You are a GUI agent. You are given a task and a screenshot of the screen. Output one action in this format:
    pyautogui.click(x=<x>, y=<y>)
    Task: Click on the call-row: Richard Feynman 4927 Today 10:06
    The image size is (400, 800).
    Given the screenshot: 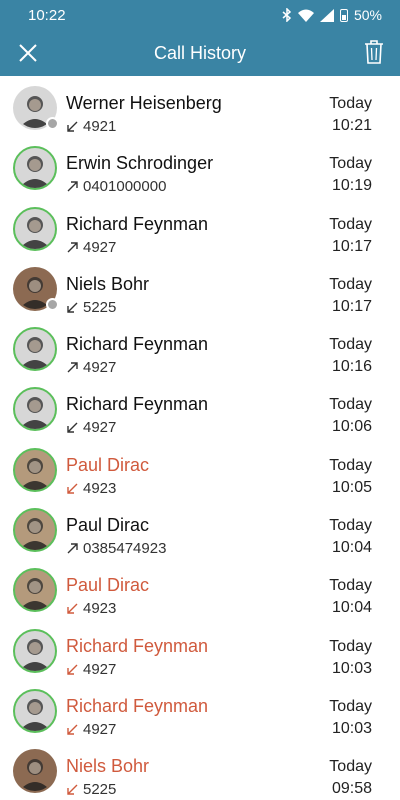 What is the action you would take?
    pyautogui.click(x=200, y=407)
    